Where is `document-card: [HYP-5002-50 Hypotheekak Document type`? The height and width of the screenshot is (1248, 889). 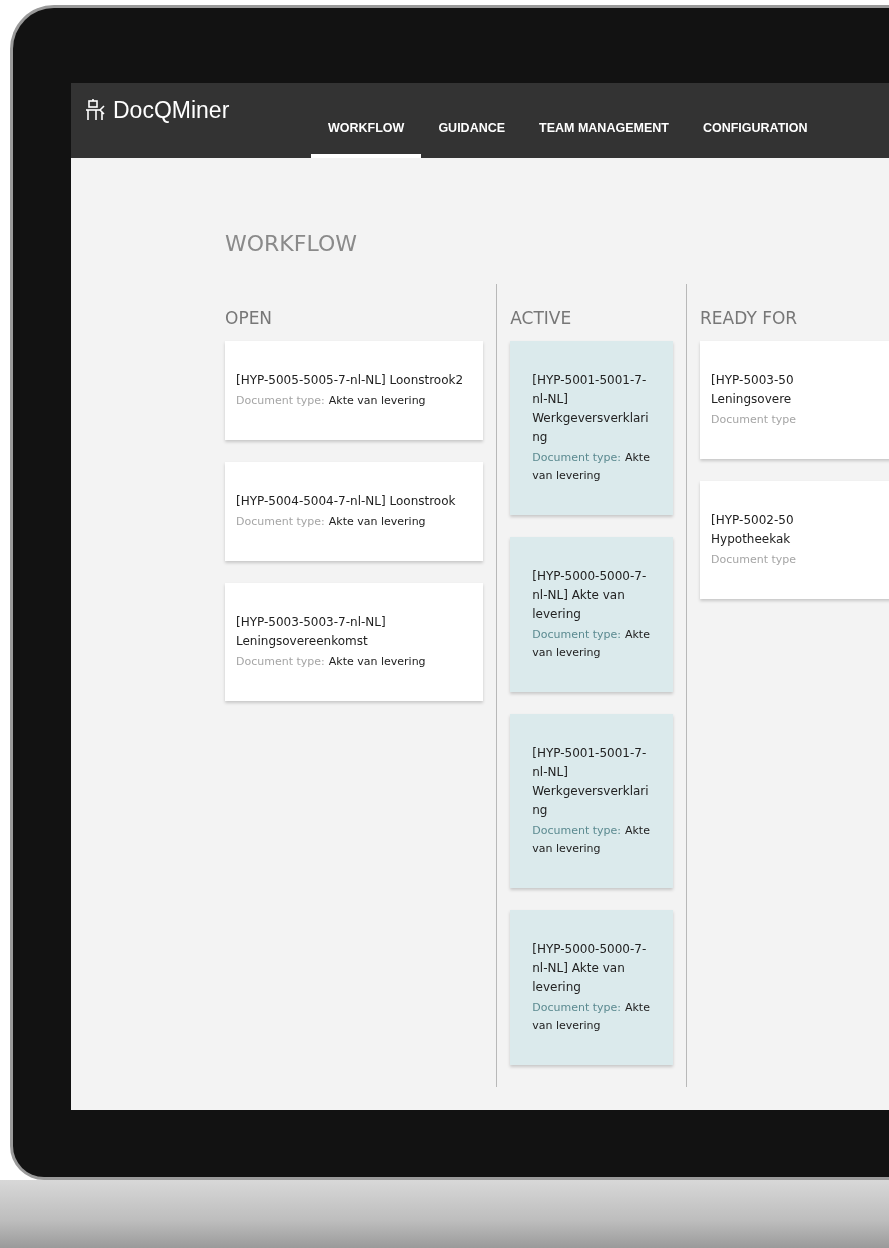
document-card: [HYP-5002-50 Hypotheekak Document type is located at coordinates (794, 540).